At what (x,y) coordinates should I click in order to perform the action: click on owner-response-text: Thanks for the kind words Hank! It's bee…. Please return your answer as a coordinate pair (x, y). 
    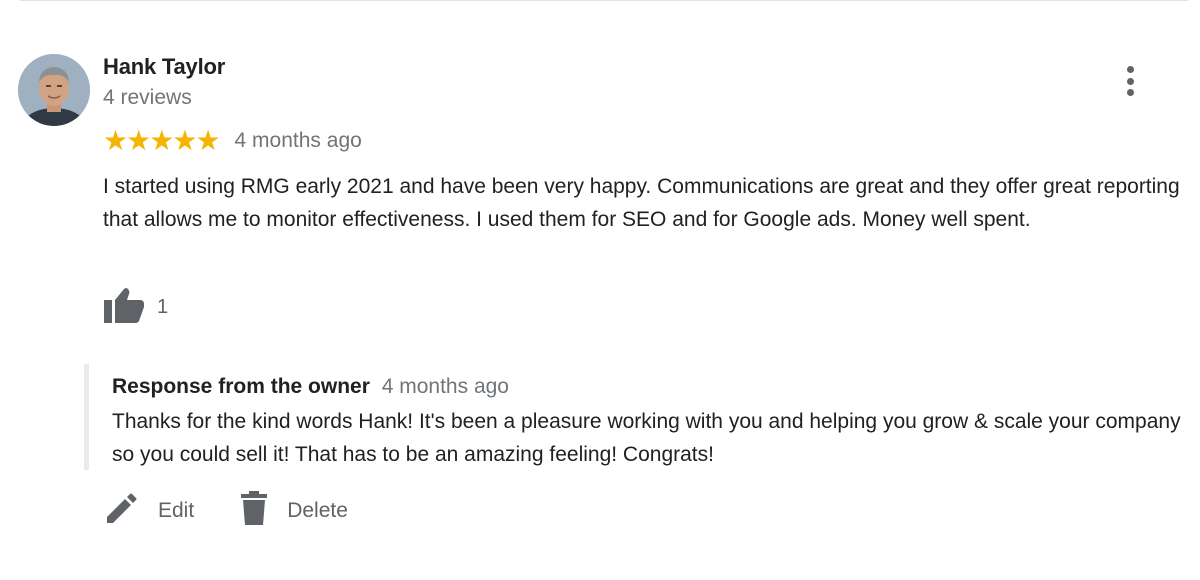
    Looking at the image, I should click on (646, 438).